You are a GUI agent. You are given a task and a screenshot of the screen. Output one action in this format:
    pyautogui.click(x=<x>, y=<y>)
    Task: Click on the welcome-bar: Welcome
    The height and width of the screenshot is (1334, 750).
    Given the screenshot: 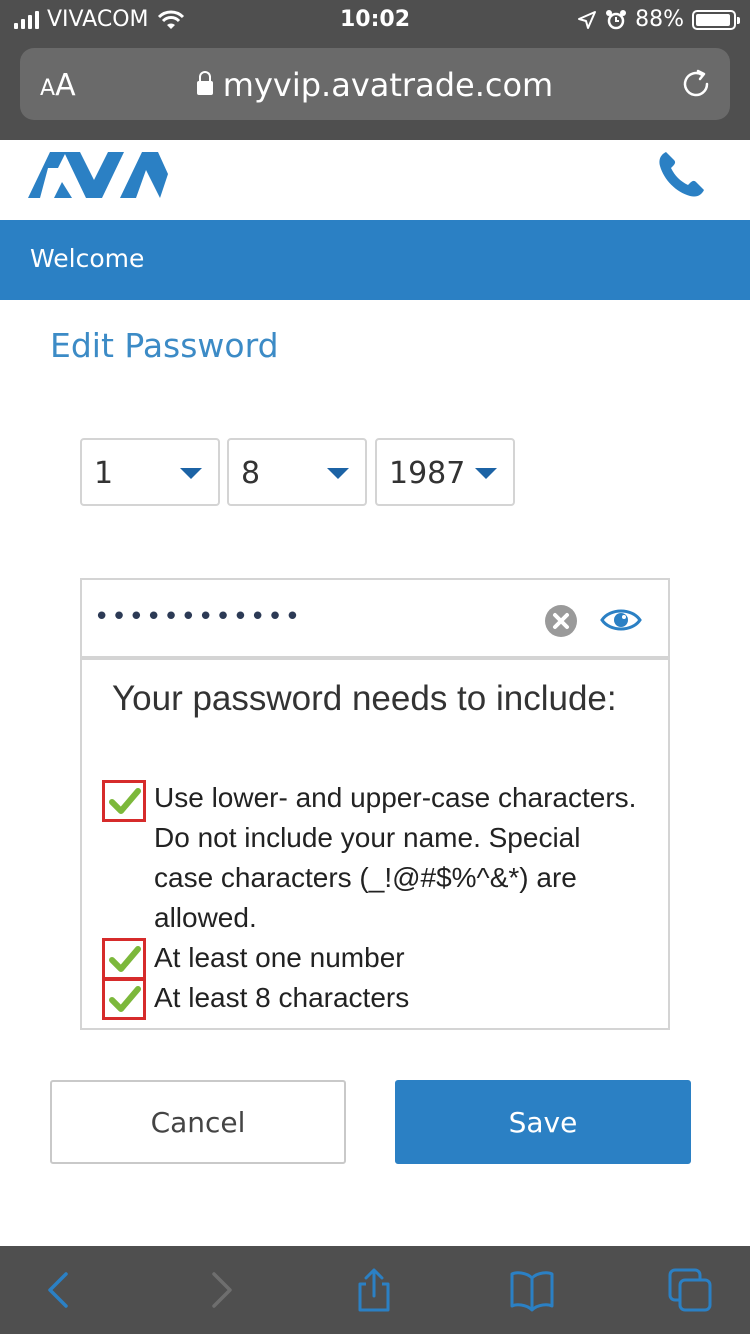 What is the action you would take?
    pyautogui.click(x=375, y=260)
    